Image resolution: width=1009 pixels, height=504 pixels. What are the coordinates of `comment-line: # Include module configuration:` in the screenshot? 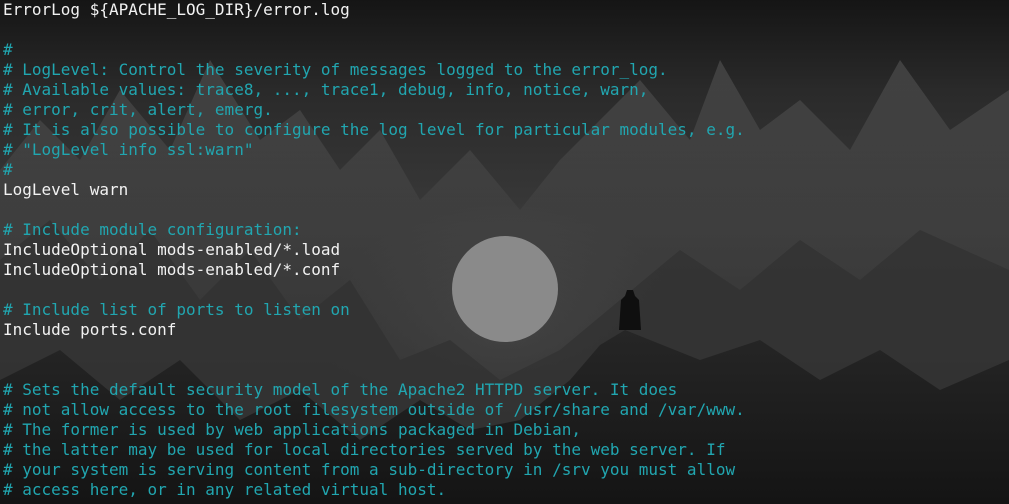 It's located at (152, 229).